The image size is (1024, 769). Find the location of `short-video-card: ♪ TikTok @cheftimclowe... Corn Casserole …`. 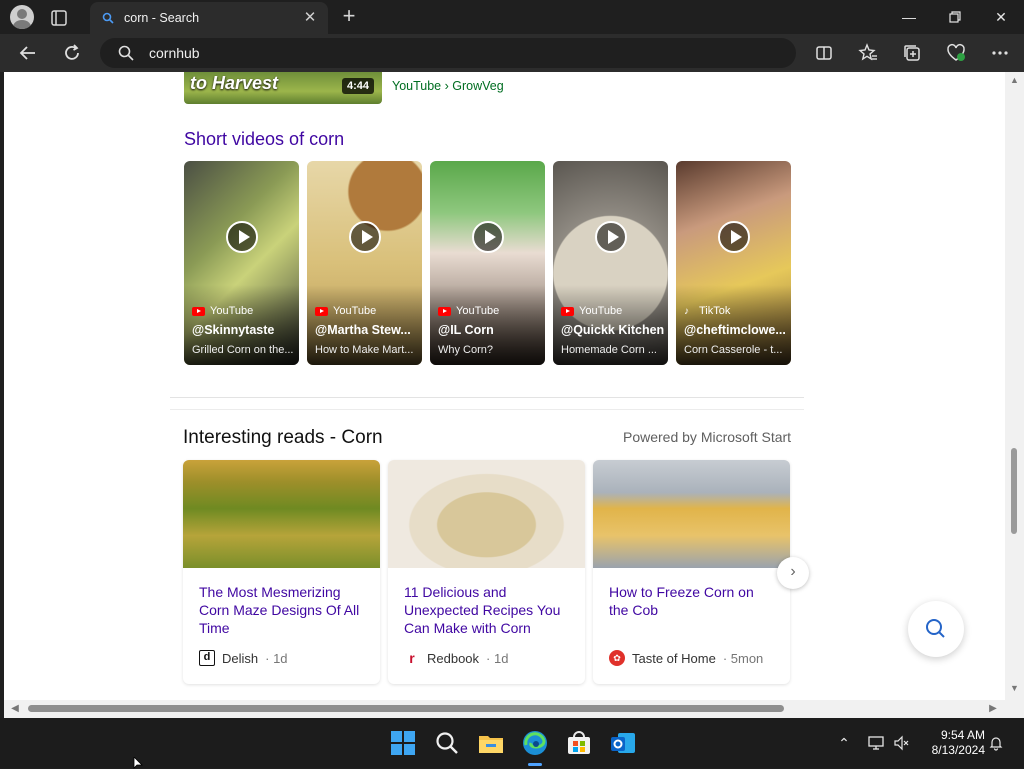

short-video-card: ♪ TikTok @cheftimclowe... Corn Casserole … is located at coordinates (733, 263).